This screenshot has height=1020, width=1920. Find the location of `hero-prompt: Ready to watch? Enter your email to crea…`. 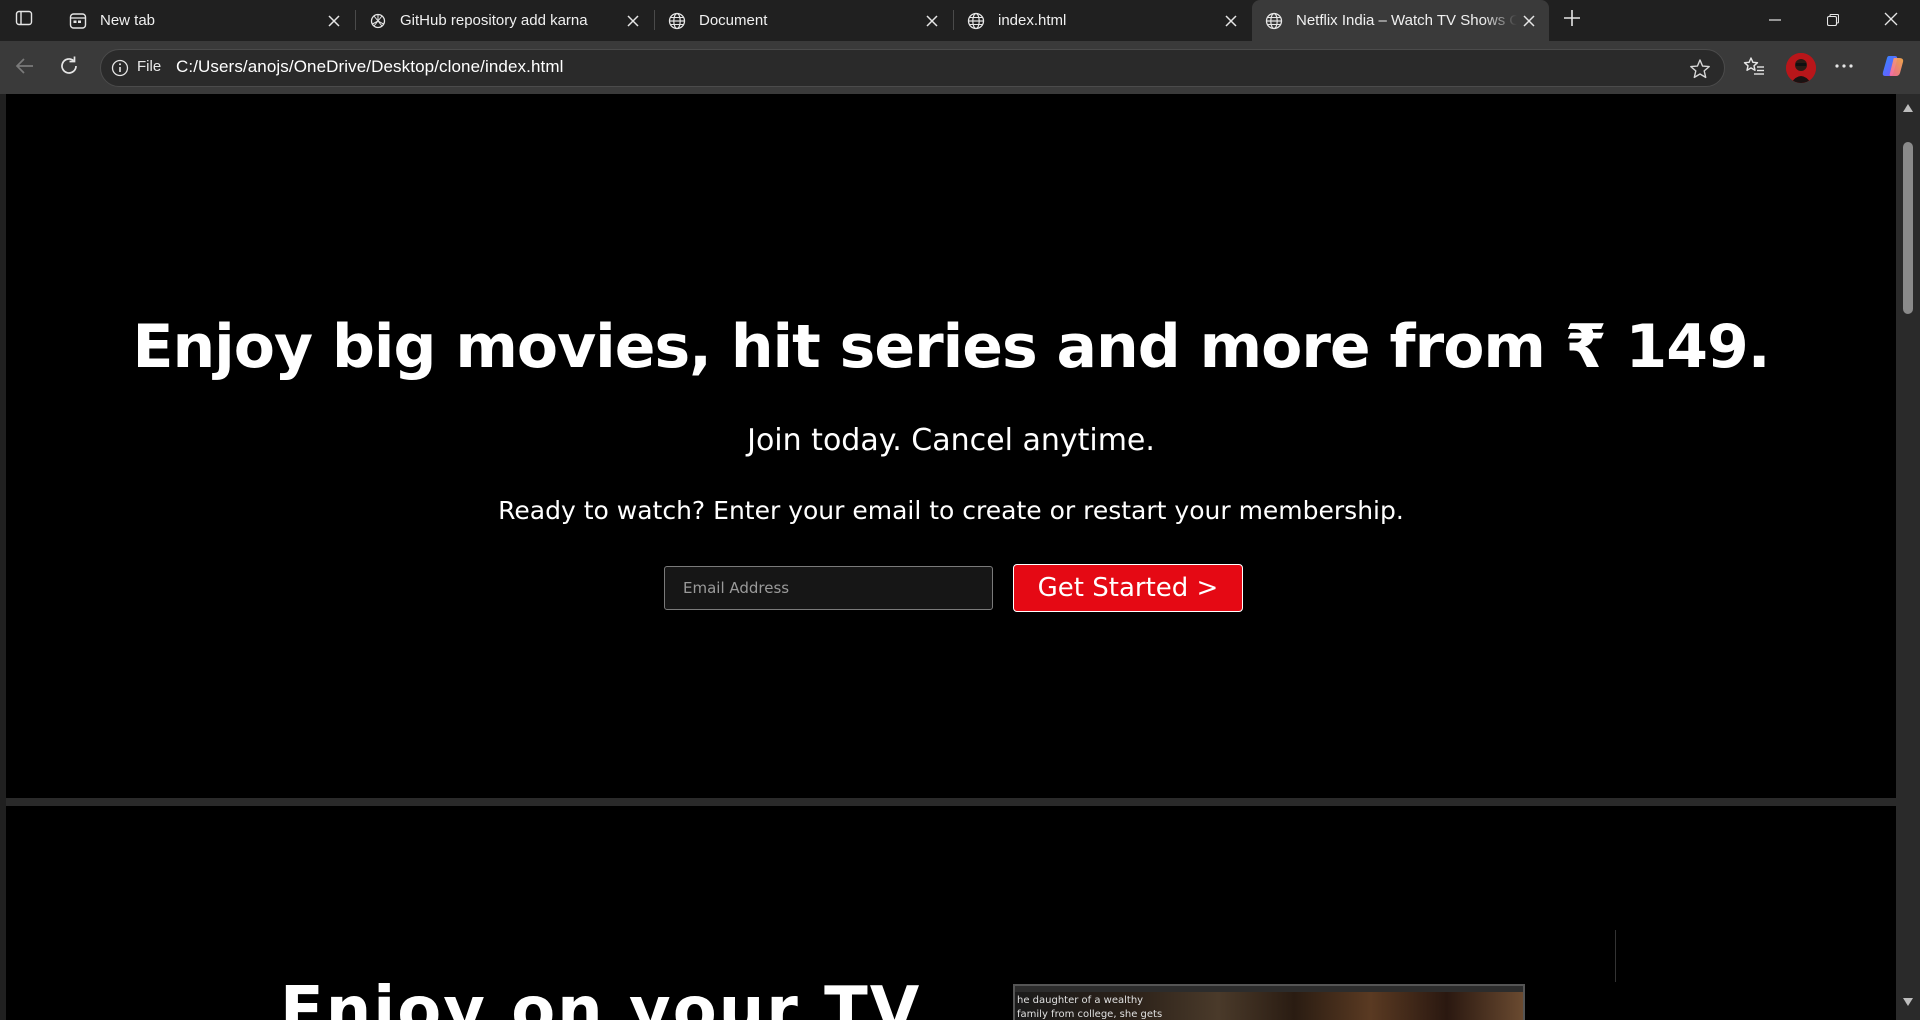

hero-prompt: Ready to watch? Enter your email to crea… is located at coordinates (951, 510).